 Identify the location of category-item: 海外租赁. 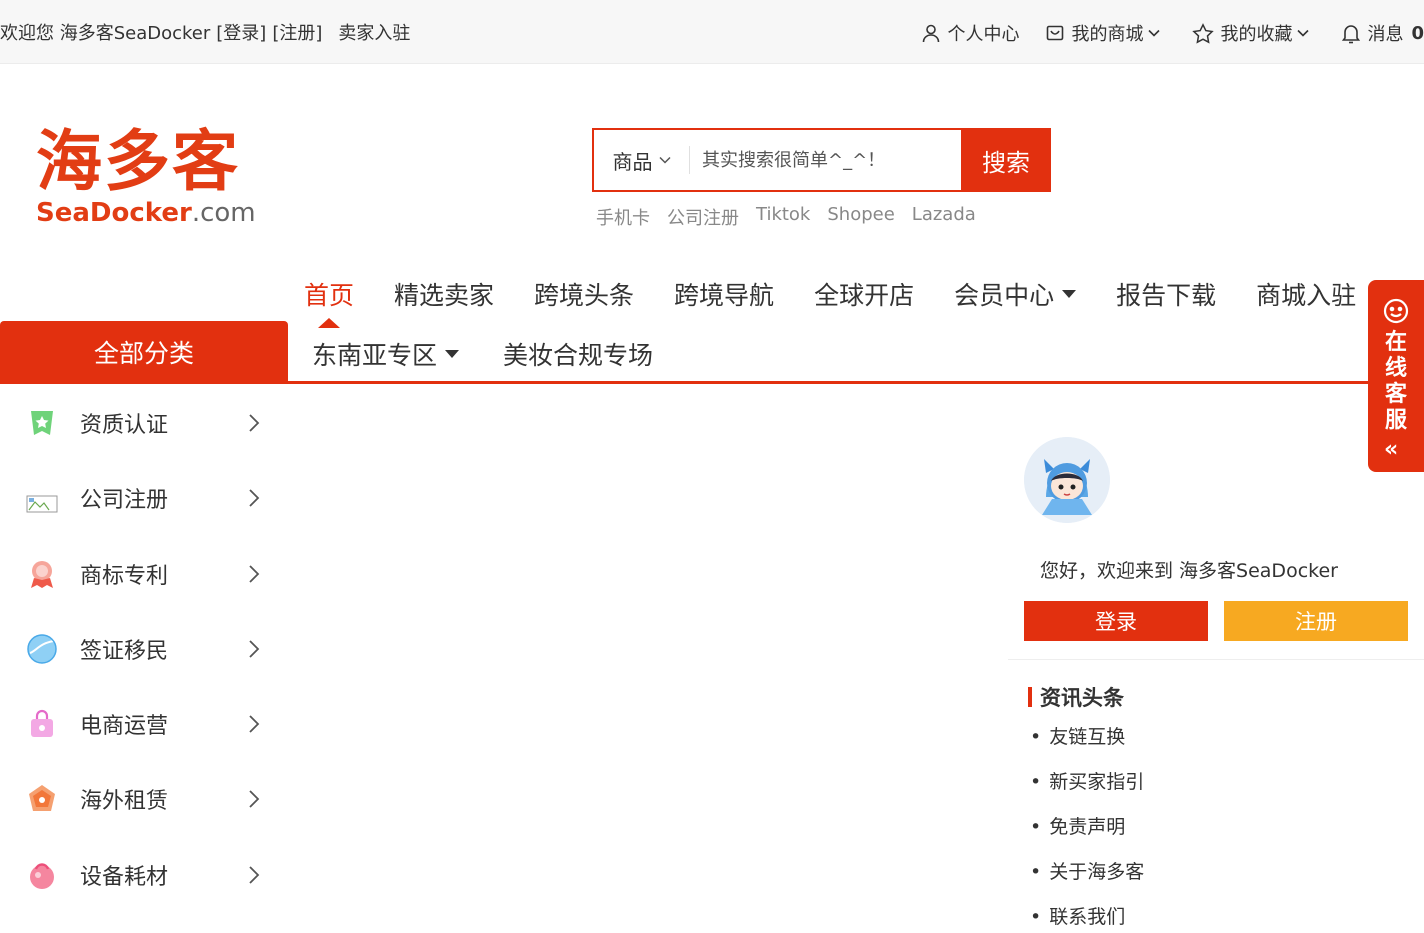
(144, 799).